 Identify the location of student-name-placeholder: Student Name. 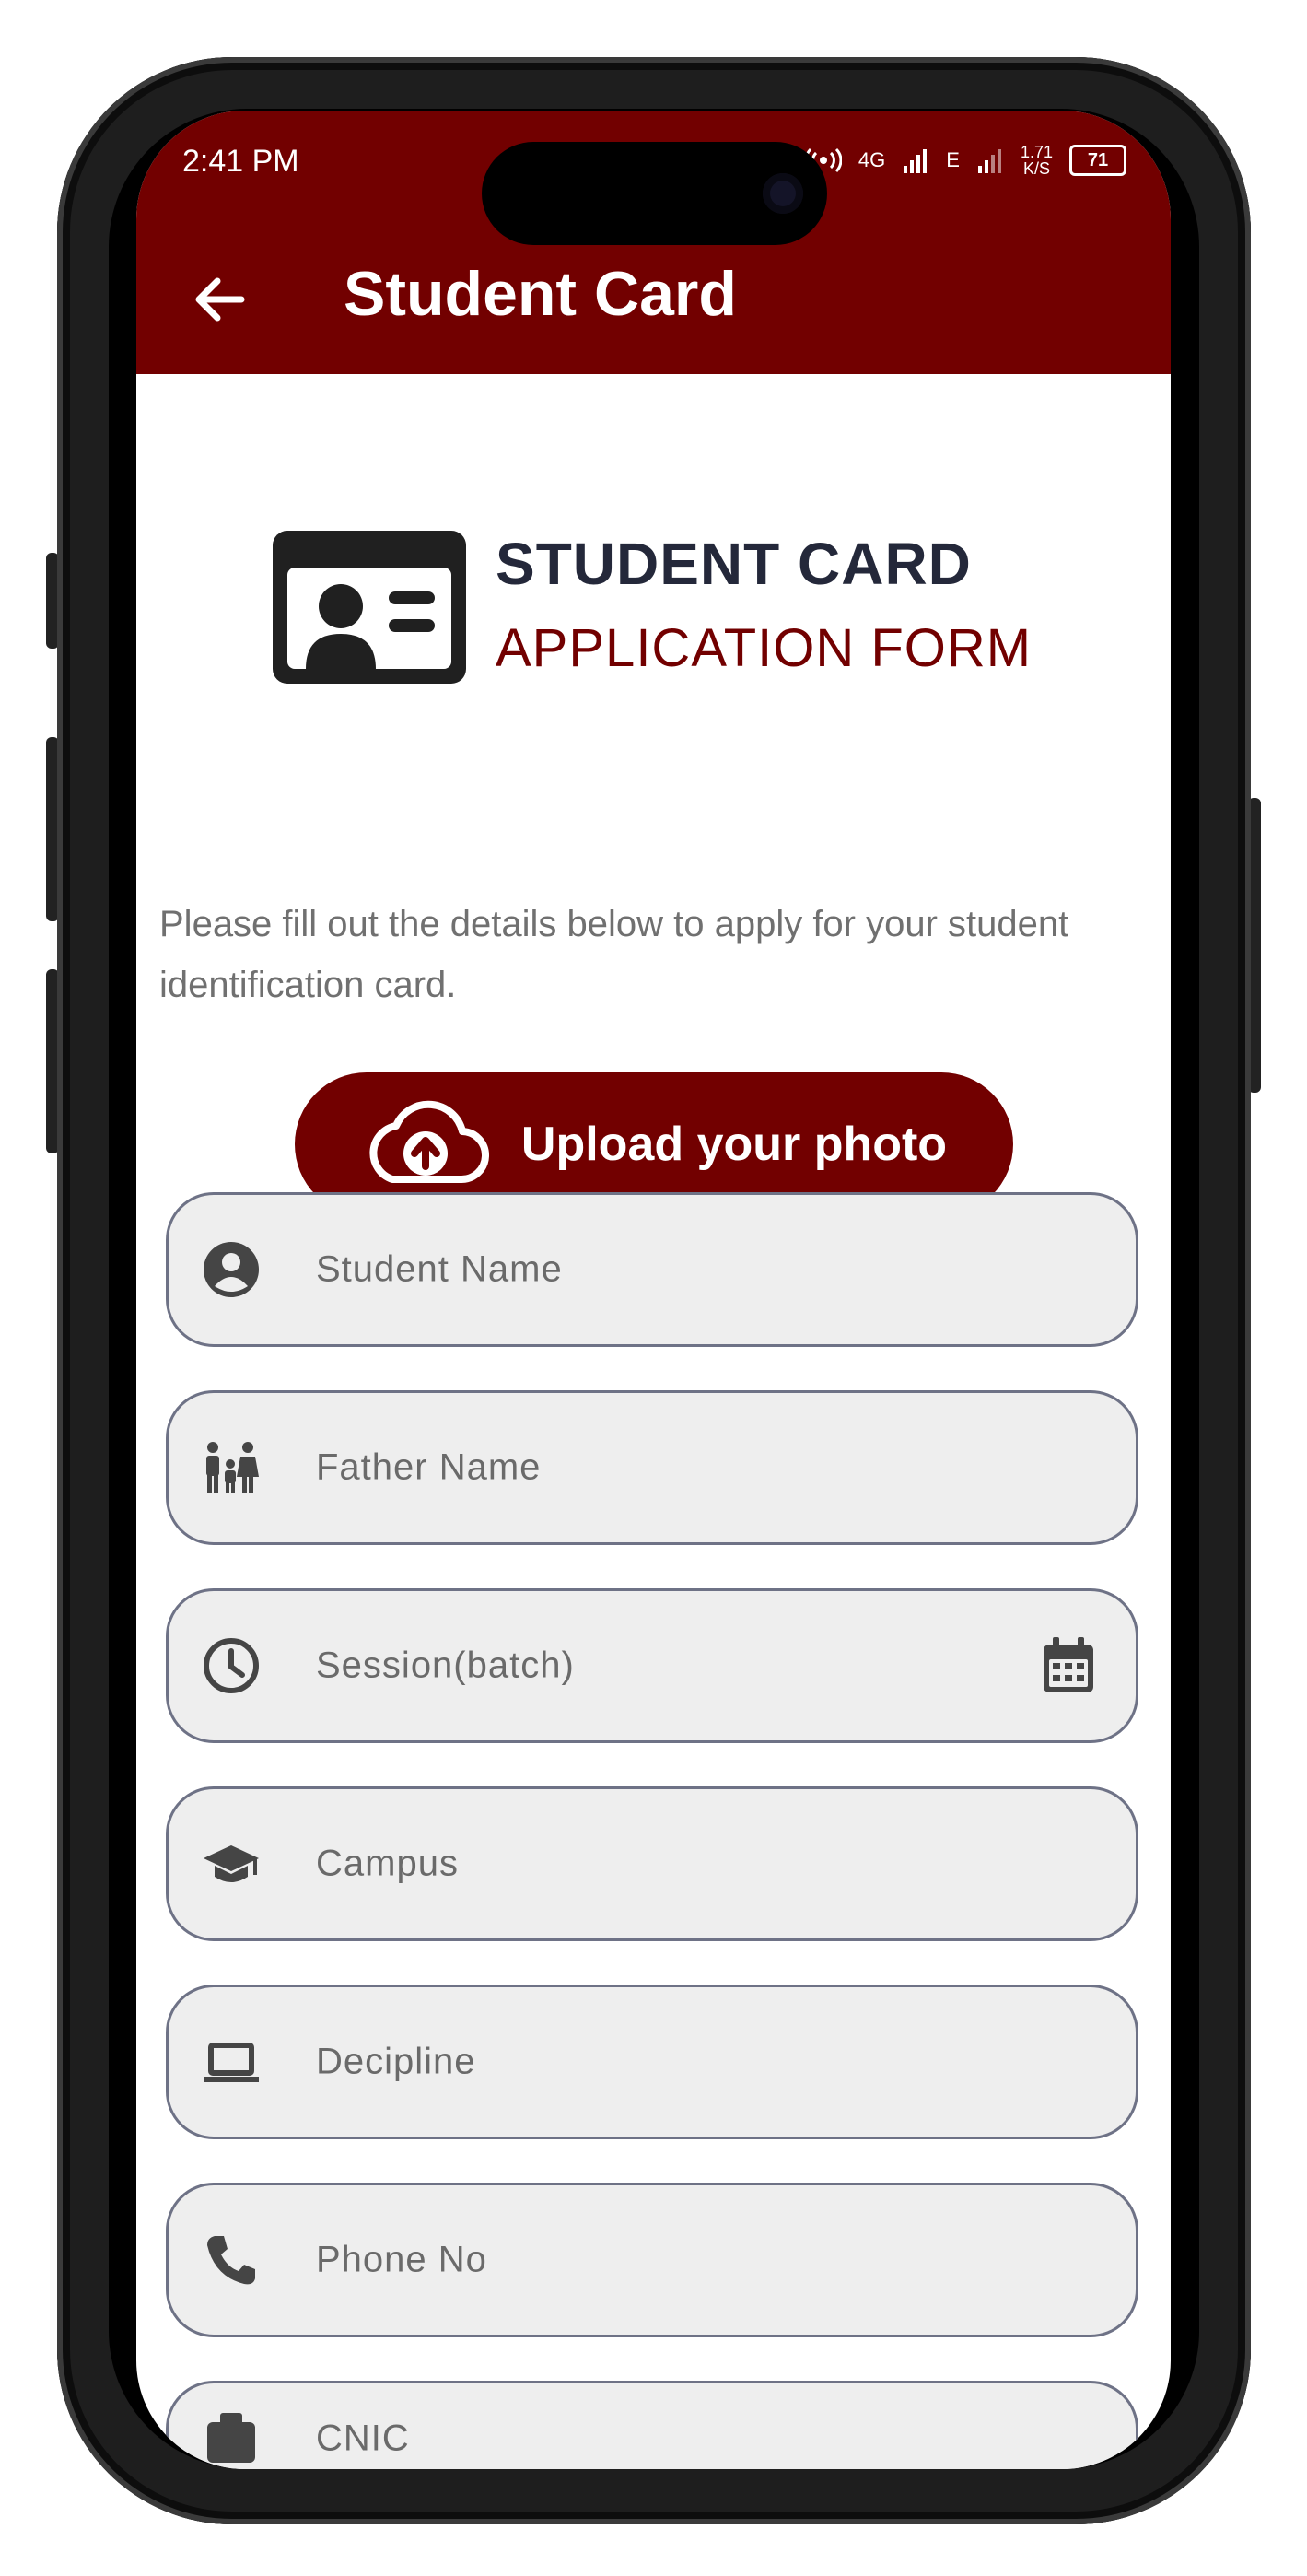
(440, 1269).